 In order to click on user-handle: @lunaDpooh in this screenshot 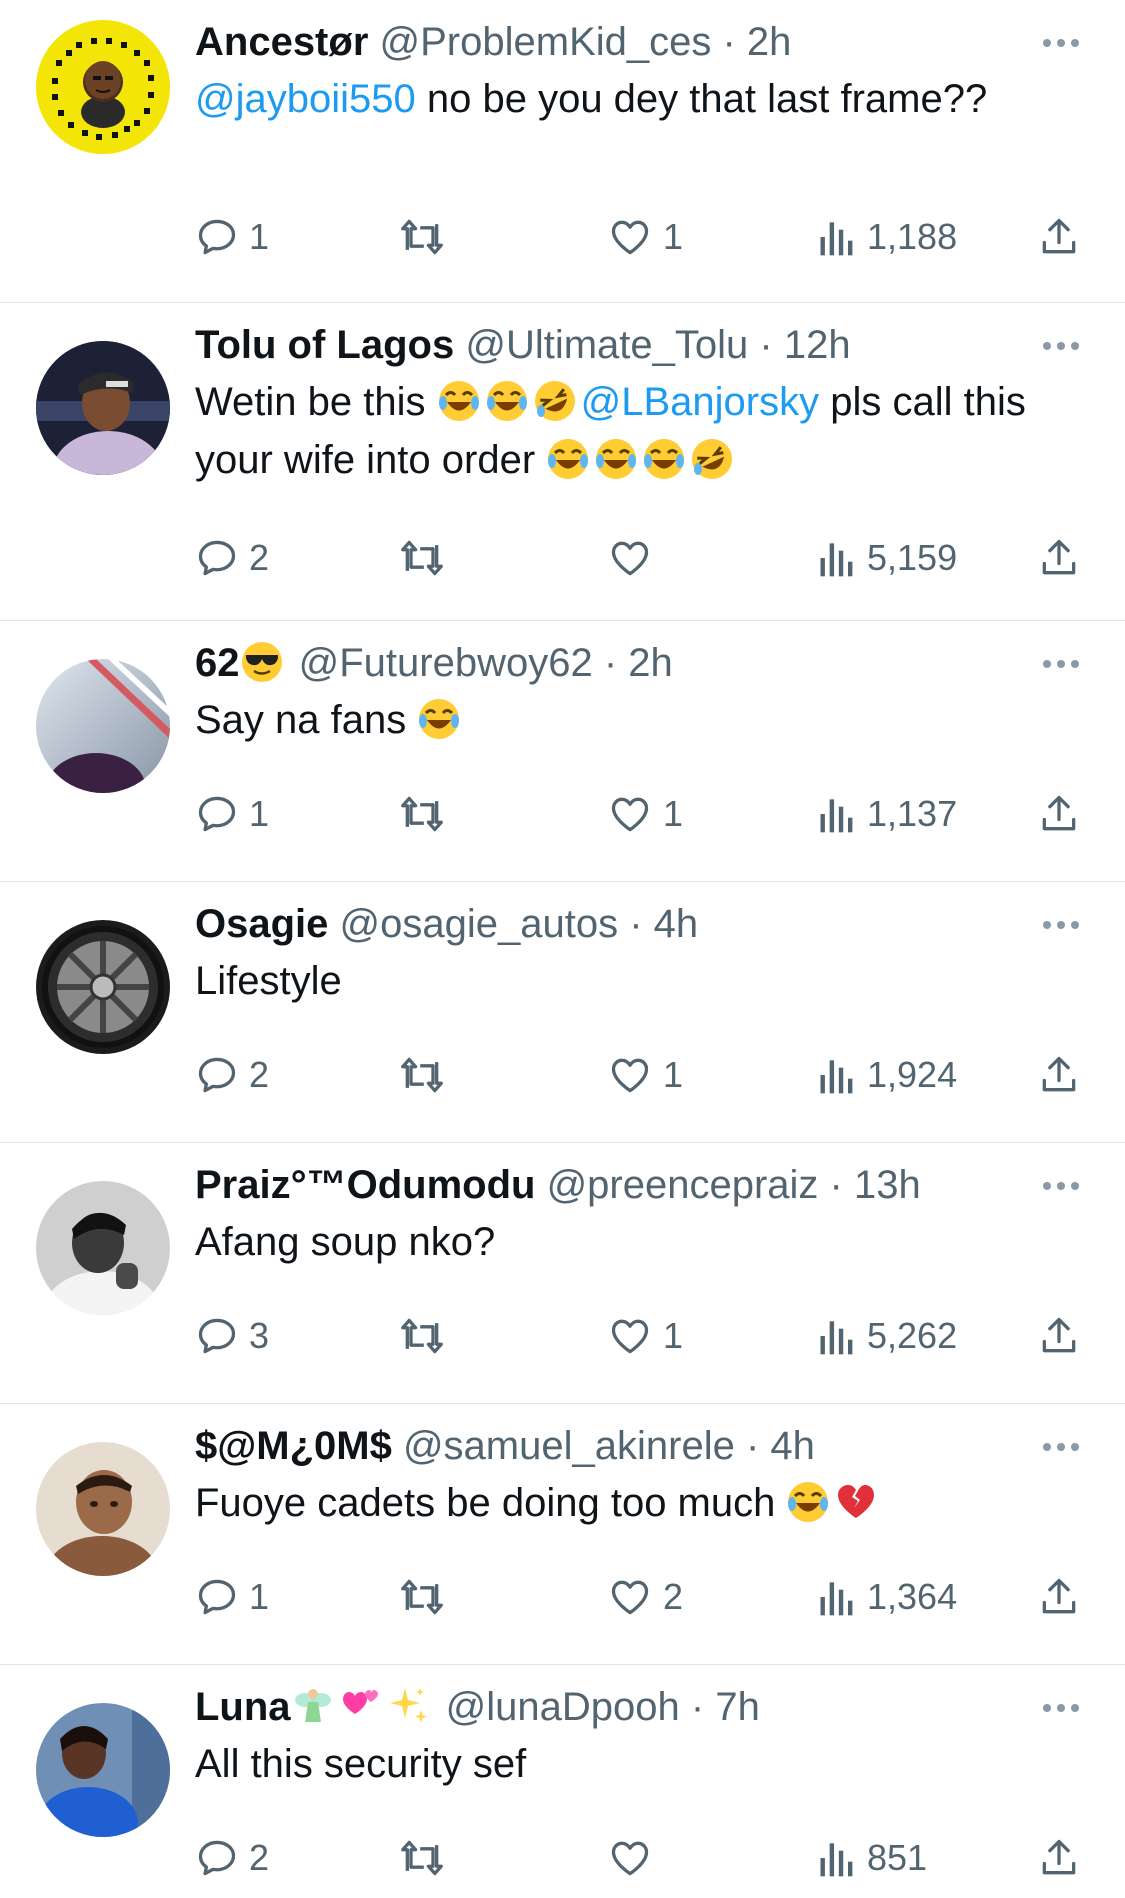, I will do `click(563, 1707)`.